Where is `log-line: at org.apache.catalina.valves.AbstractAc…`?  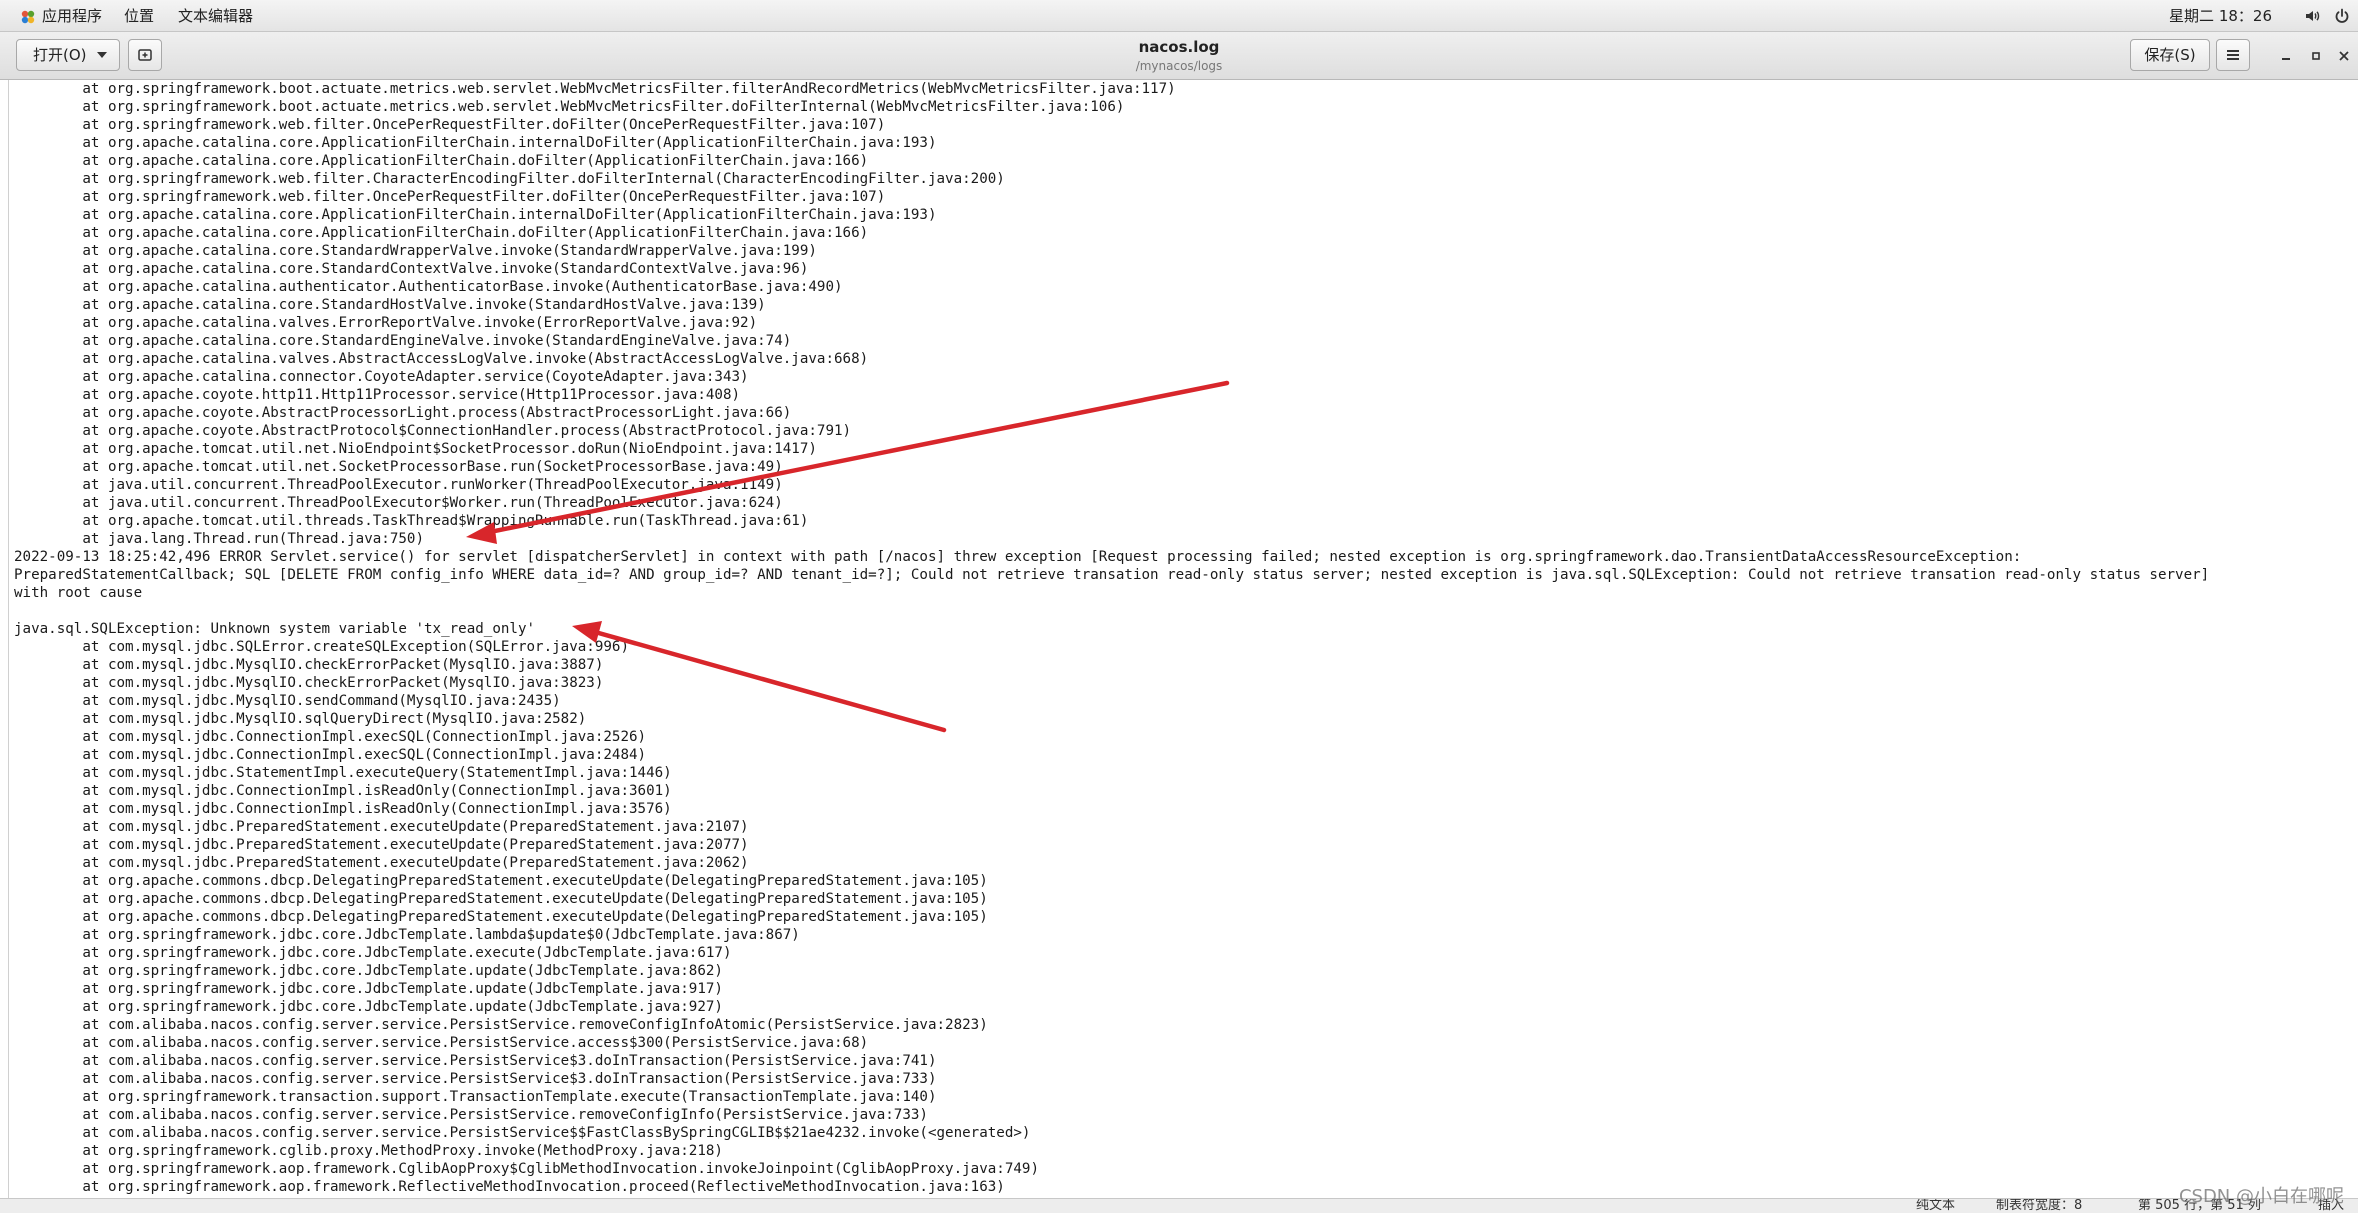 log-line: at org.apache.catalina.valves.AbstractAc… is located at coordinates (441, 359).